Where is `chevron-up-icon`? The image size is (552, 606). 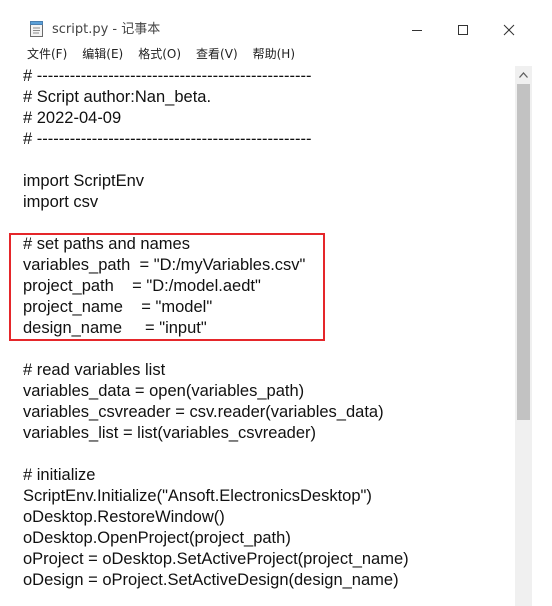
chevron-up-icon is located at coordinates (523, 74).